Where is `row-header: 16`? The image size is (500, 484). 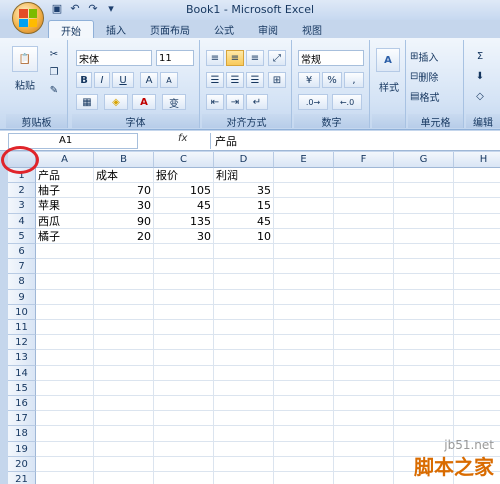
row-header: 16 is located at coordinates (22, 404).